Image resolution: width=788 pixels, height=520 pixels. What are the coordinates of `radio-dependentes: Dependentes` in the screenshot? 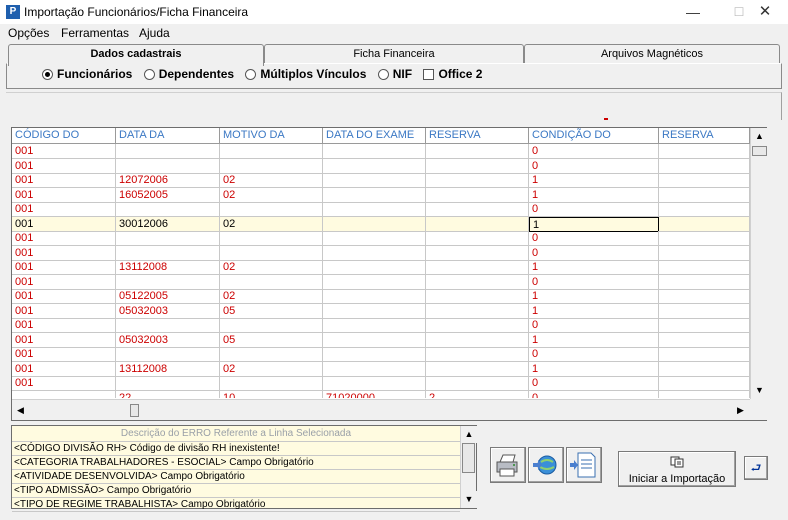 It's located at (188, 74).